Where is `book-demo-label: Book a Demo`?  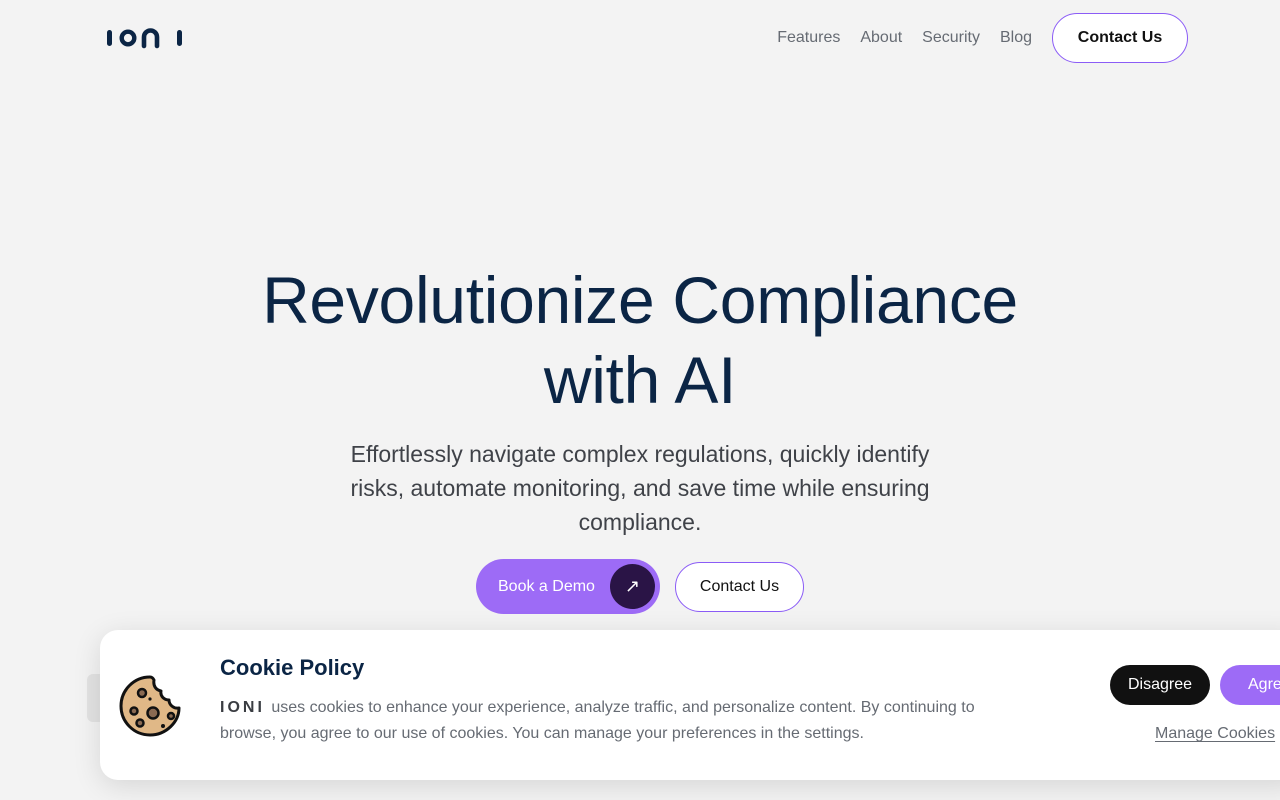 book-demo-label: Book a Demo is located at coordinates (546, 586).